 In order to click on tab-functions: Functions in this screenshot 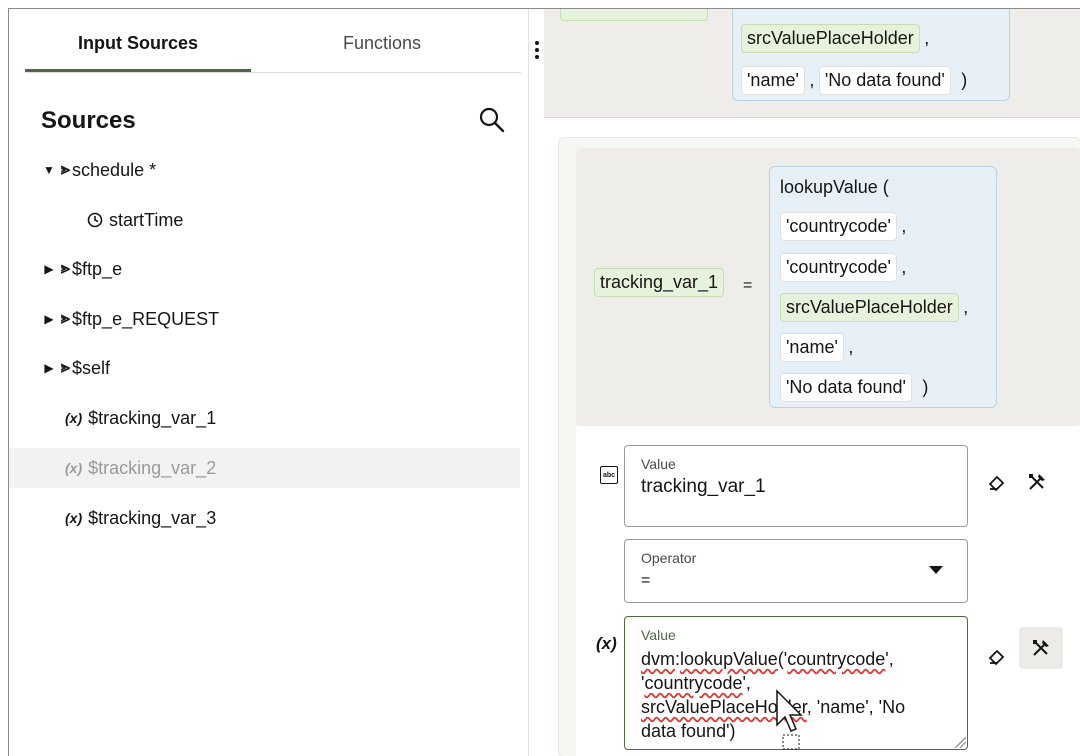, I will do `click(382, 43)`.